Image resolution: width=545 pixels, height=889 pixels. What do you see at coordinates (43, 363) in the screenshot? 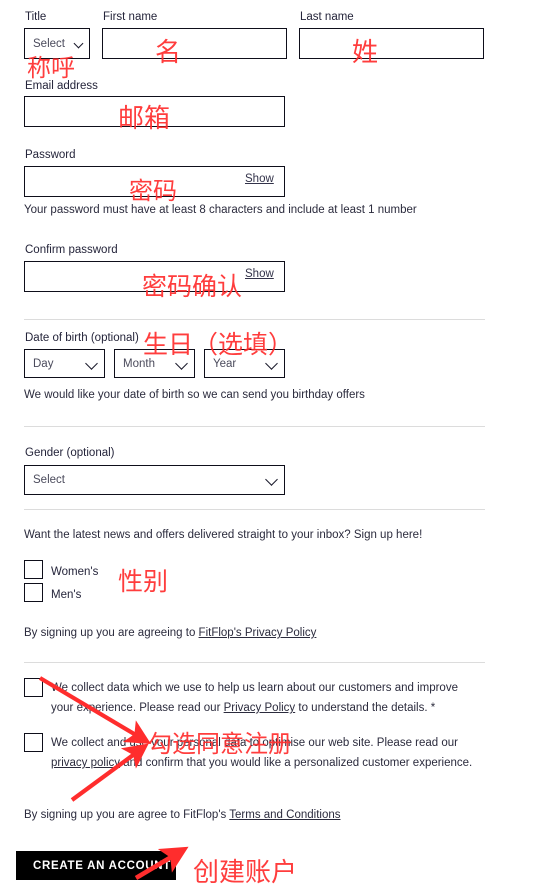
I see `dob-day-value: Day` at bounding box center [43, 363].